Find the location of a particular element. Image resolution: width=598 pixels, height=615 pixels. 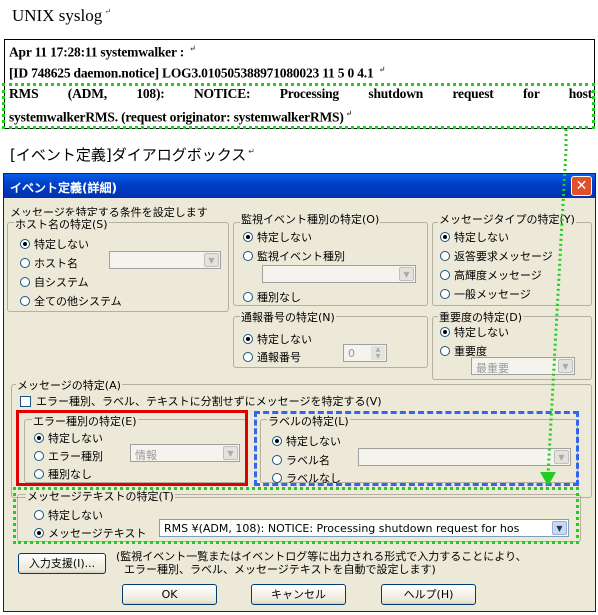

annotation-arrow is located at coordinates (554, 307).